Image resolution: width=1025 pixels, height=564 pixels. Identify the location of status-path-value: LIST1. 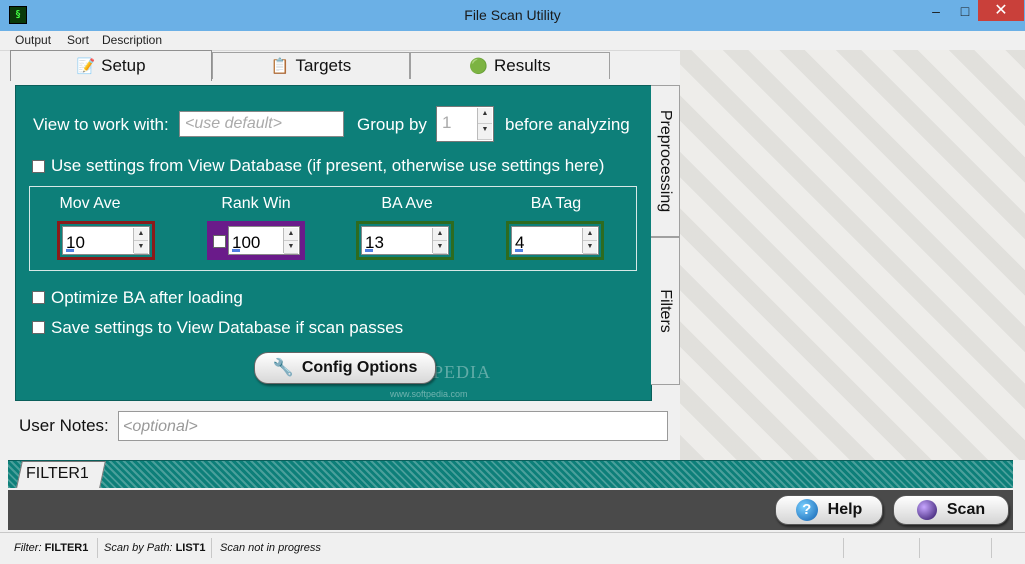
(190, 548).